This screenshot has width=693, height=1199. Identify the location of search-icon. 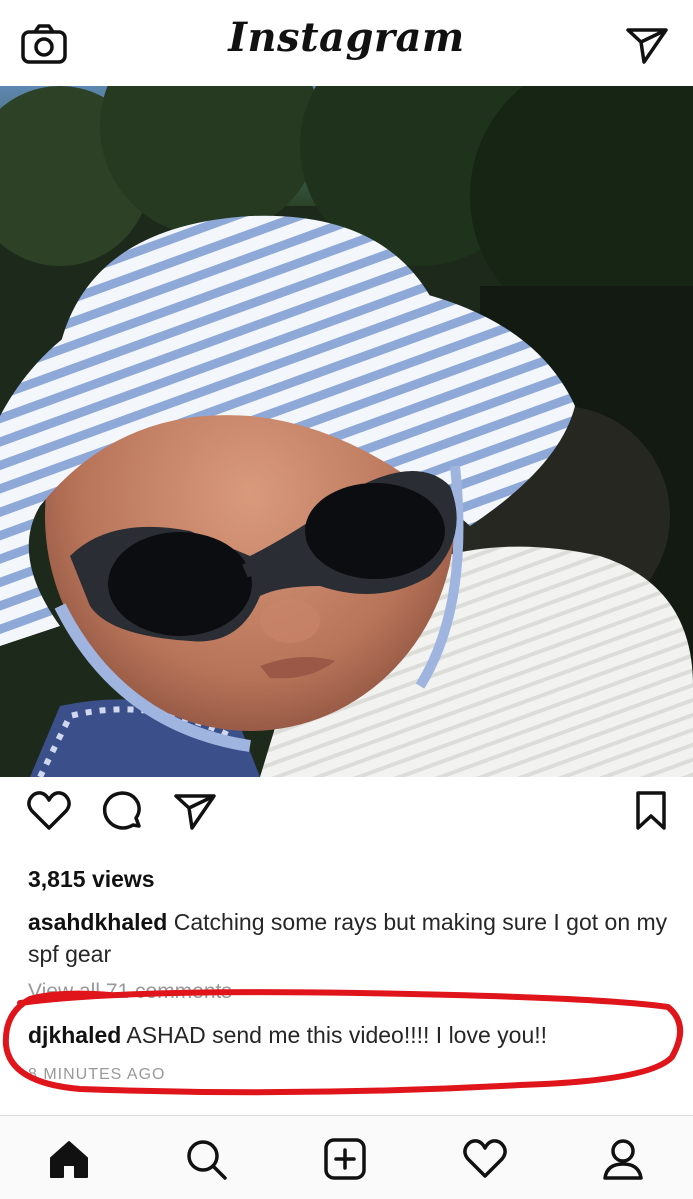
(206, 1159).